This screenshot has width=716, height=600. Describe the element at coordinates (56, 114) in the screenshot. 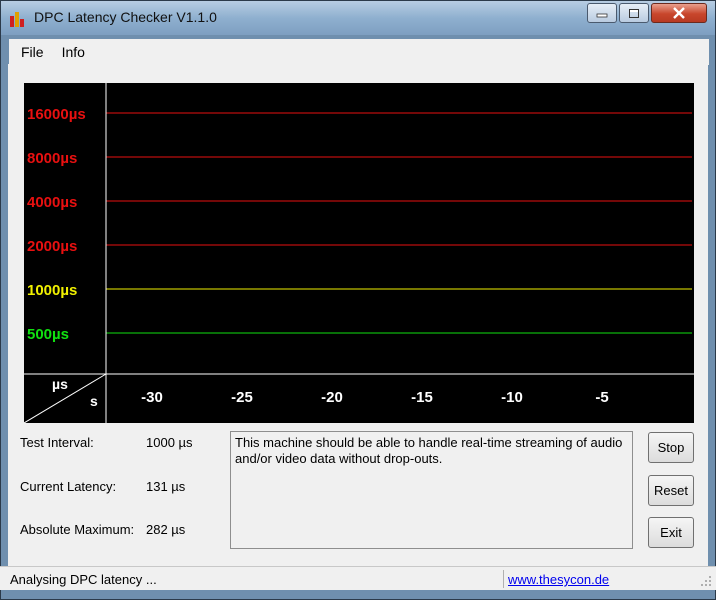

I see `y-tick-label: 16000µs` at that location.